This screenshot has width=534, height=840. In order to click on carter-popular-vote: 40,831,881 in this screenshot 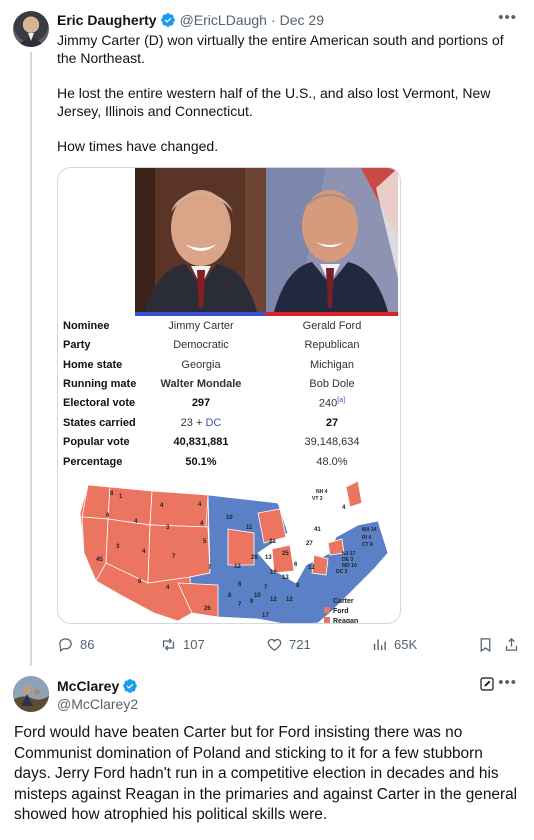, I will do `click(201, 442)`.